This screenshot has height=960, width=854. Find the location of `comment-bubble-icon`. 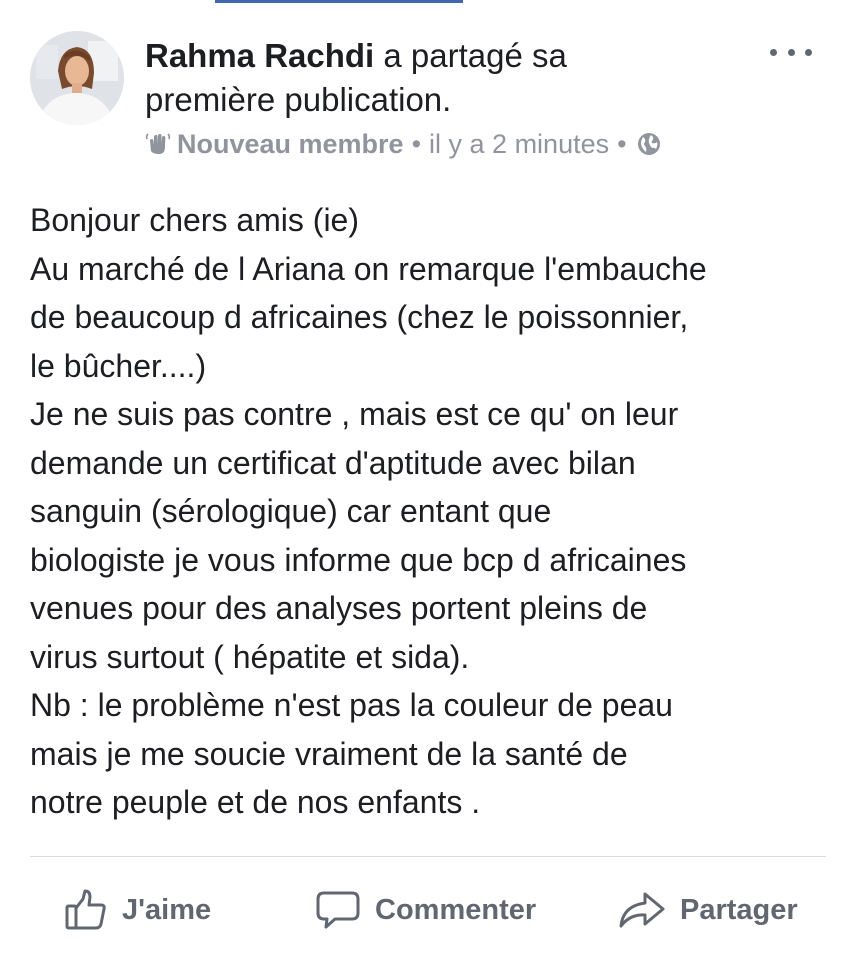

comment-bubble-icon is located at coordinates (338, 910).